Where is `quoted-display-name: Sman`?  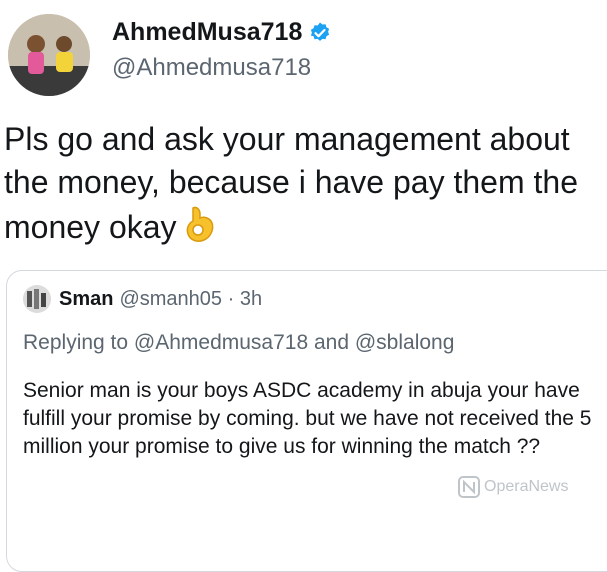 quoted-display-name: Sman is located at coordinates (86, 299).